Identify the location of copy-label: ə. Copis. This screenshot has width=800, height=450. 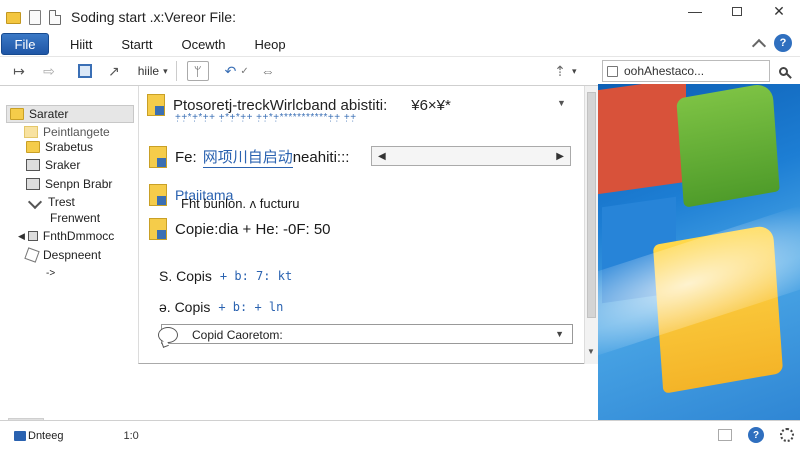
(185, 307).